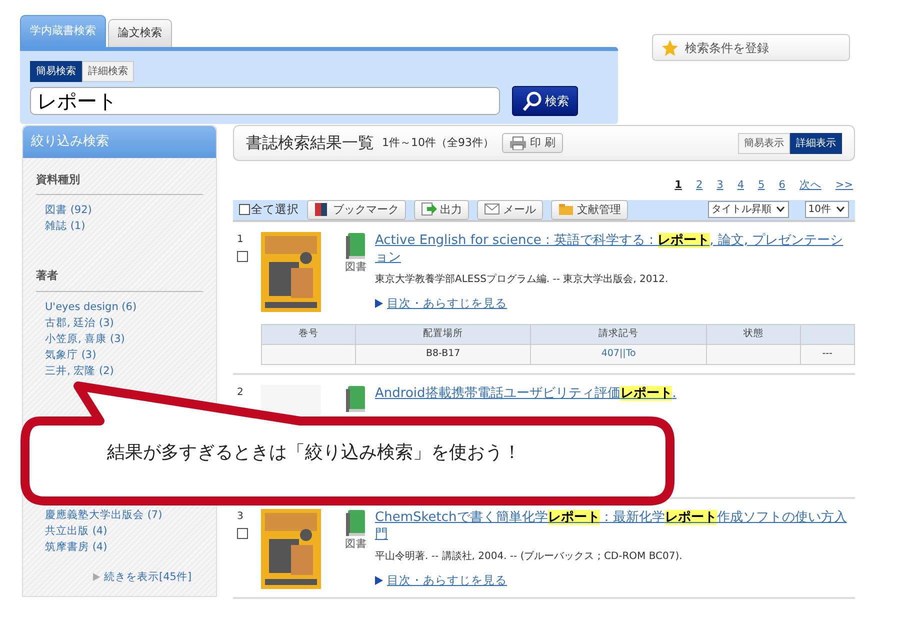 The image size is (904, 620). Describe the element at coordinates (443, 354) in the screenshot. I see `table-cell: B8-B17` at that location.